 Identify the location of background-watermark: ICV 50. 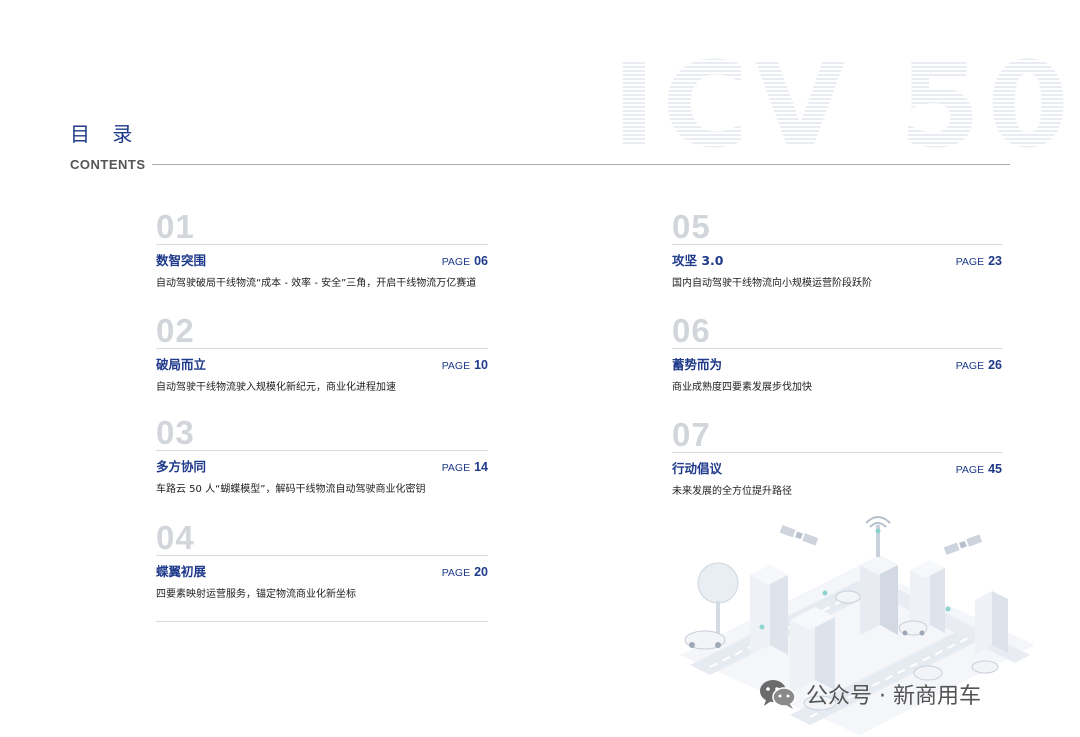
(844, 105).